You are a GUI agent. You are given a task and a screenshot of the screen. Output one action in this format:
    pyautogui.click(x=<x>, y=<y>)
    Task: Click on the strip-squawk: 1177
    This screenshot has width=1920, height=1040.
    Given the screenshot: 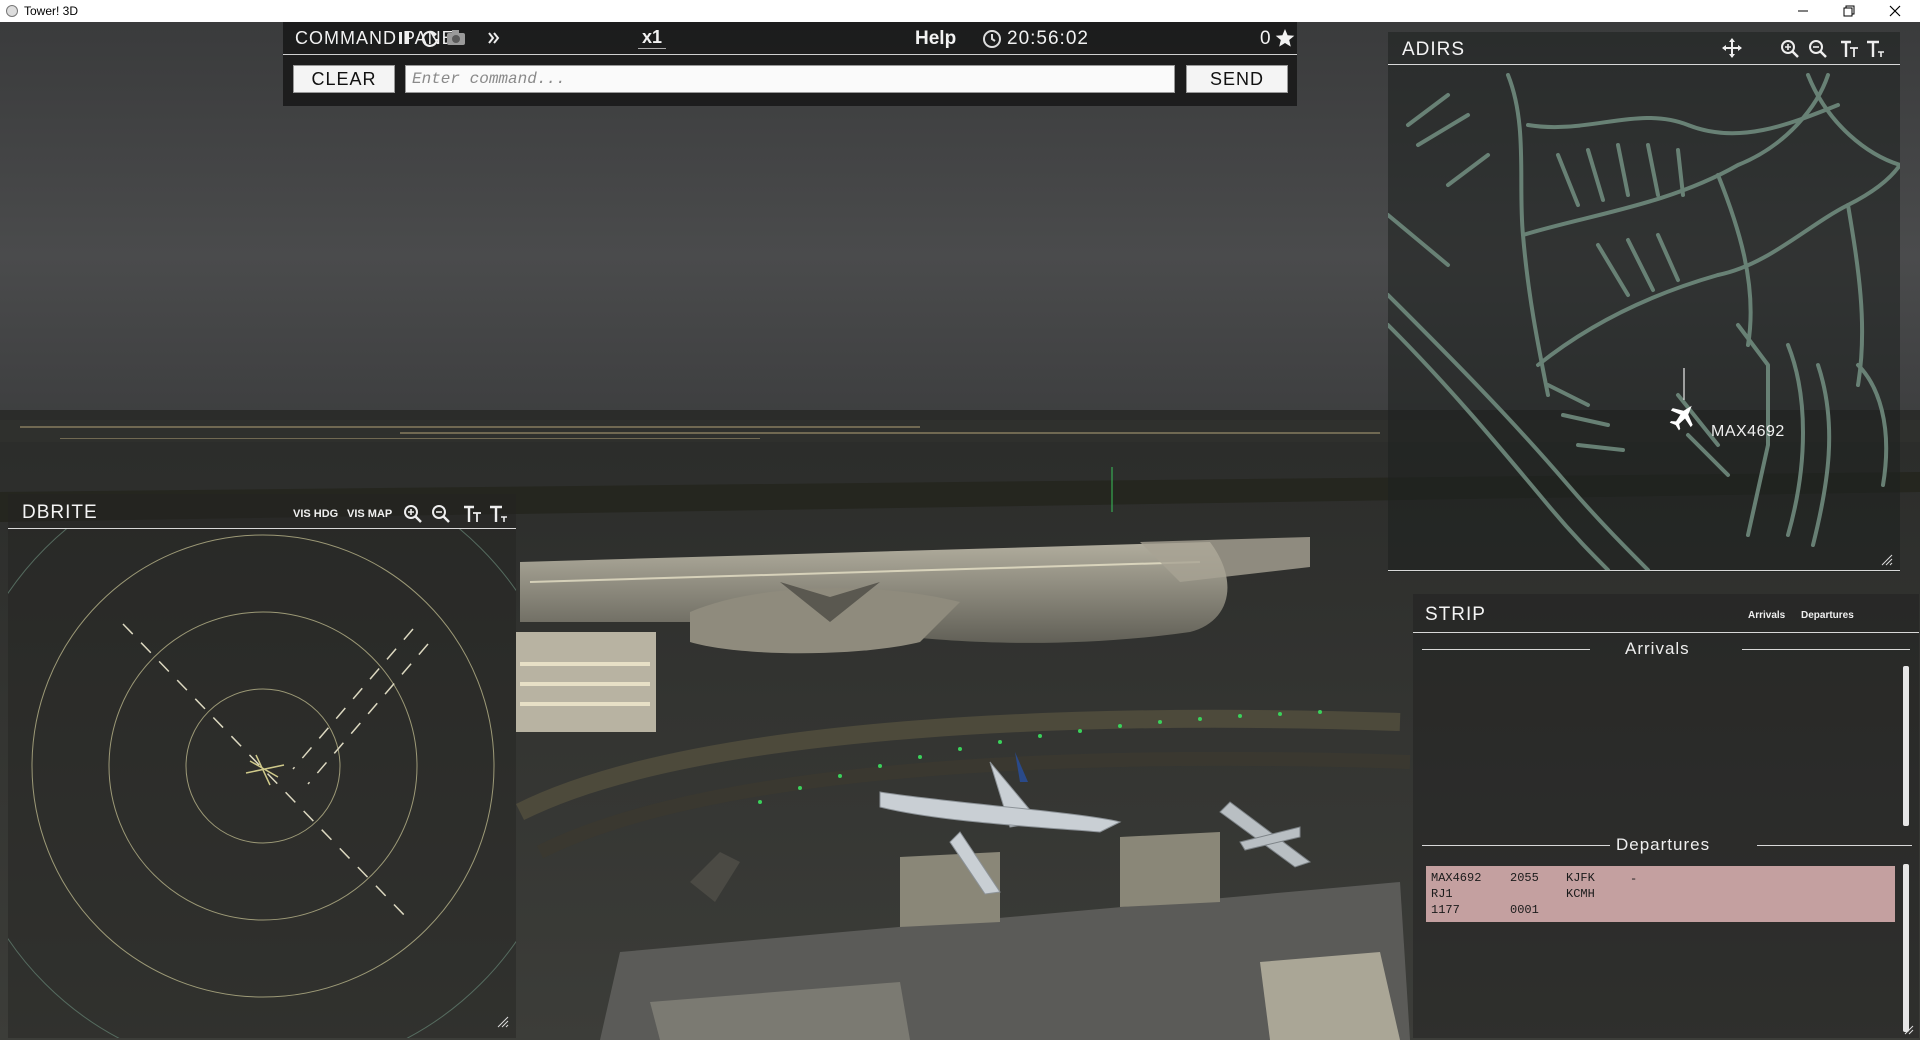 What is the action you would take?
    pyautogui.click(x=1445, y=910)
    